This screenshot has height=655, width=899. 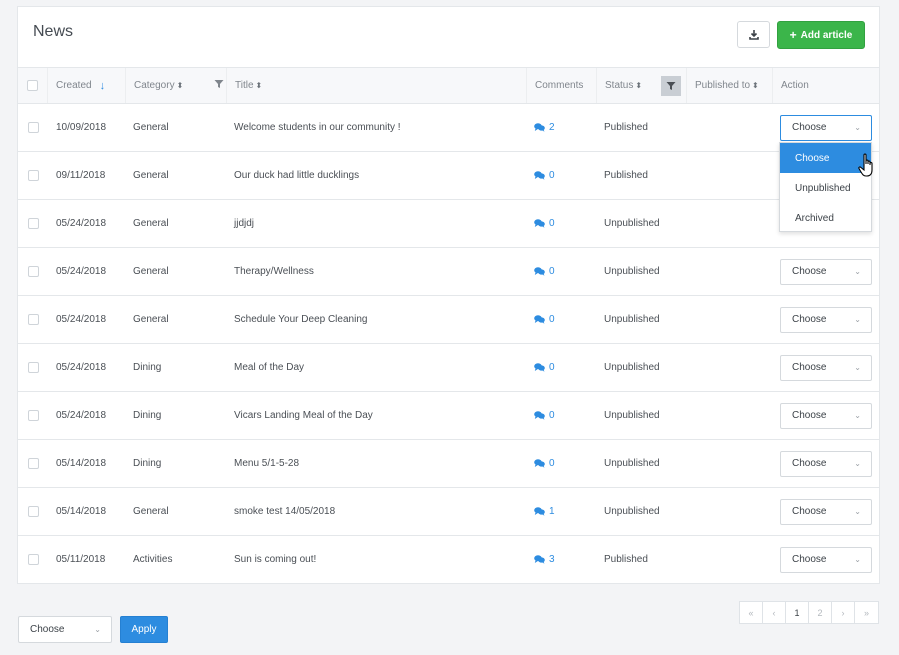 What do you see at coordinates (544, 127) in the screenshot?
I see `comments-link: 2` at bounding box center [544, 127].